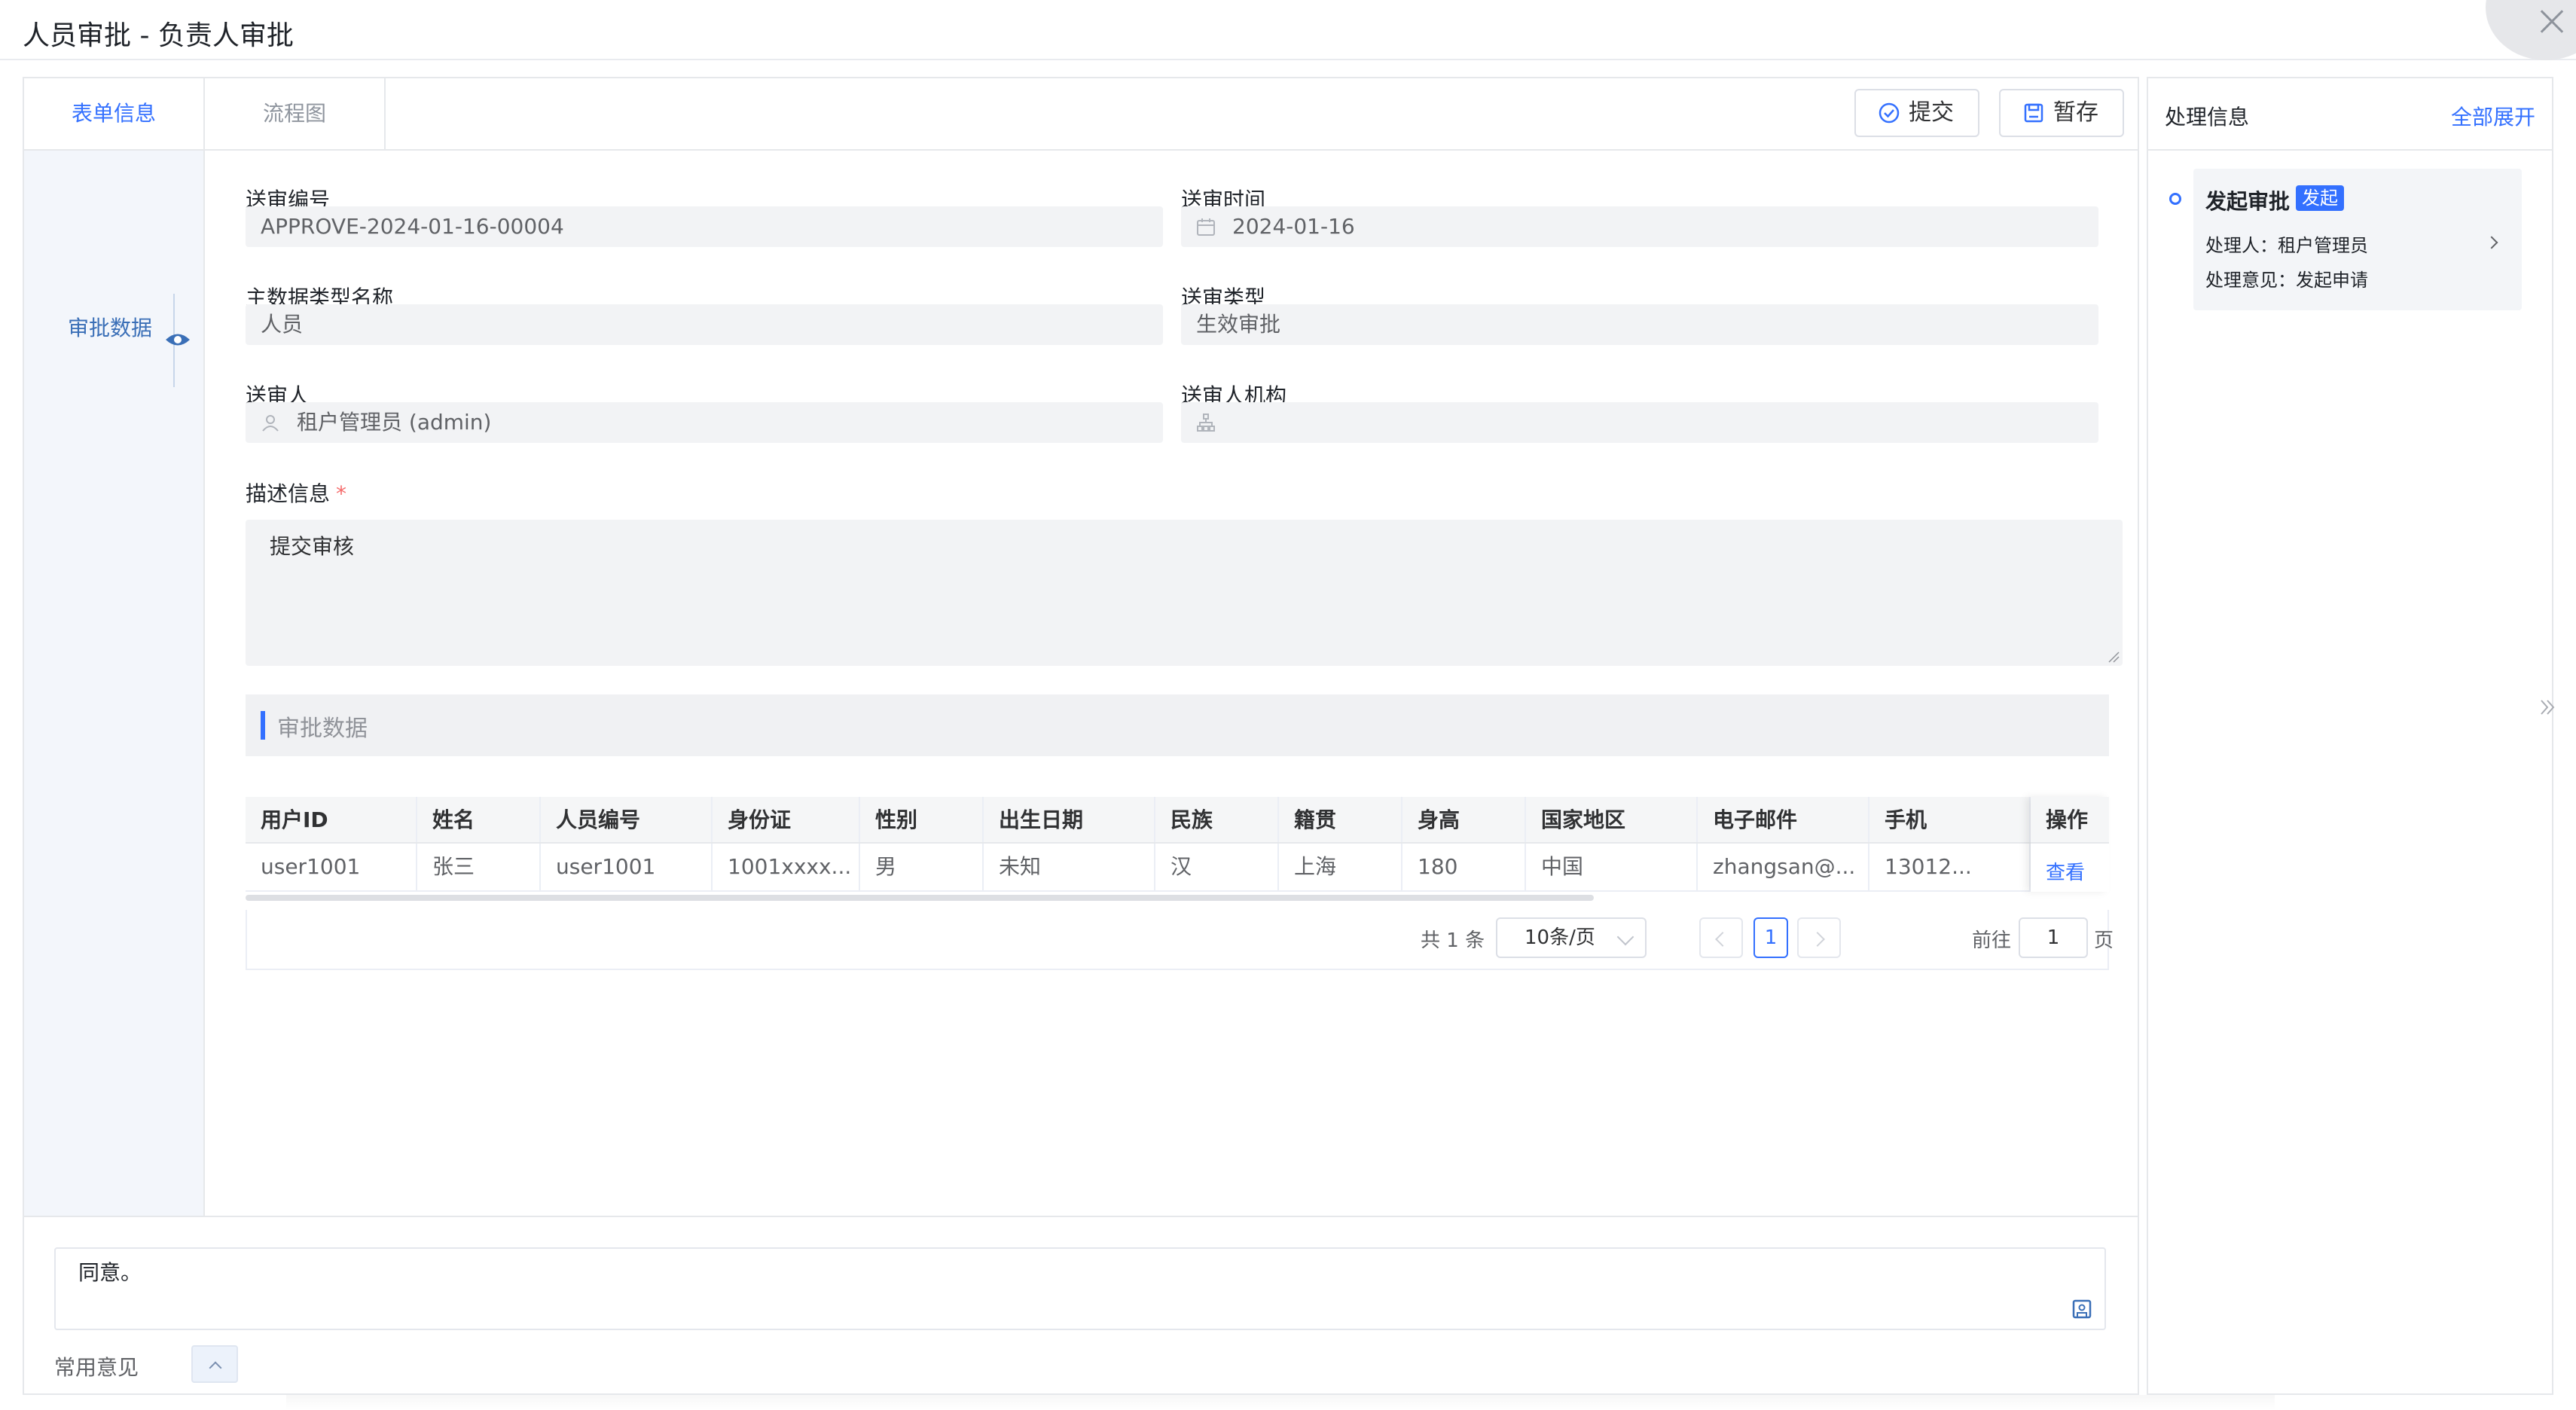  Describe the element at coordinates (2082, 1309) in the screenshot. I see `save-opinion-icon` at that location.